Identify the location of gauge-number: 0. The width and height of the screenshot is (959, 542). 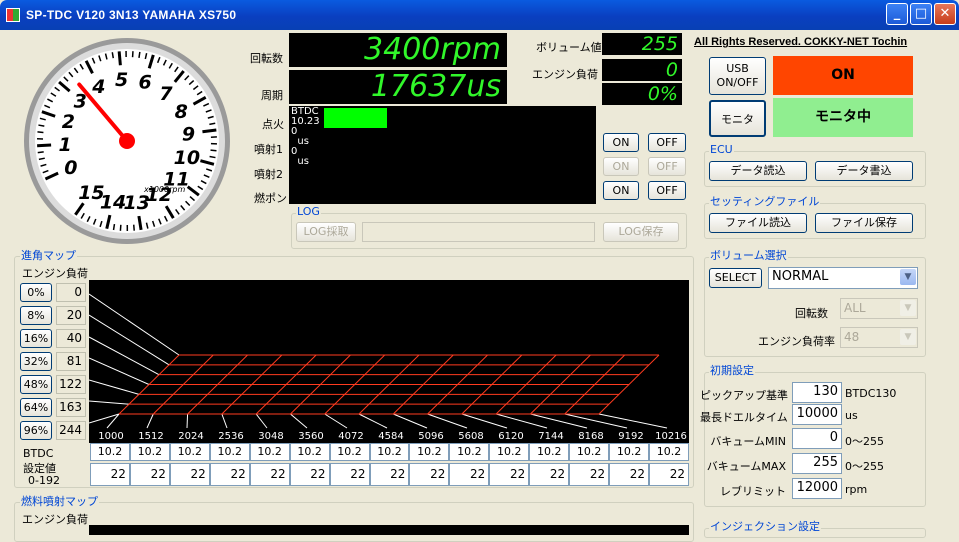
(70, 168).